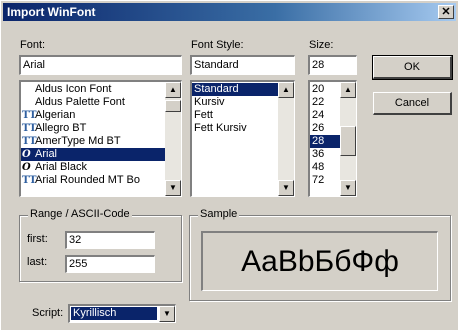 This screenshot has height=331, width=459. I want to click on size-list-item: 22, so click(325, 102).